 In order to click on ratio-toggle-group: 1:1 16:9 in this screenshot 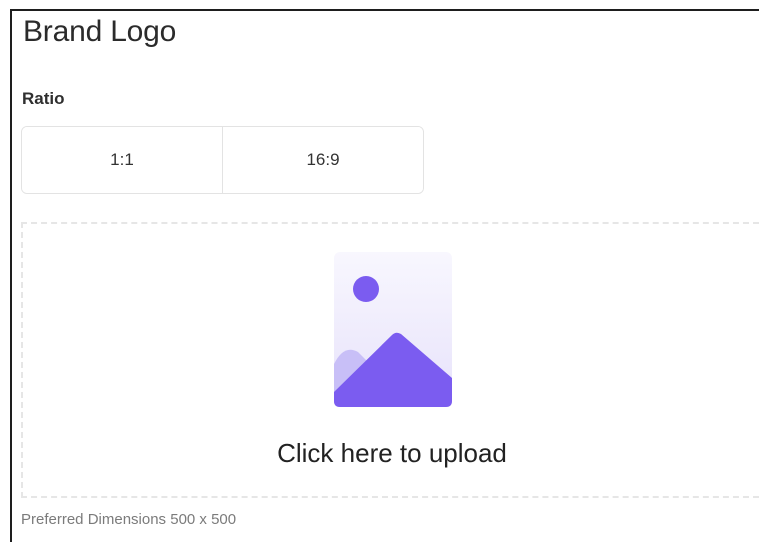, I will do `click(222, 160)`.